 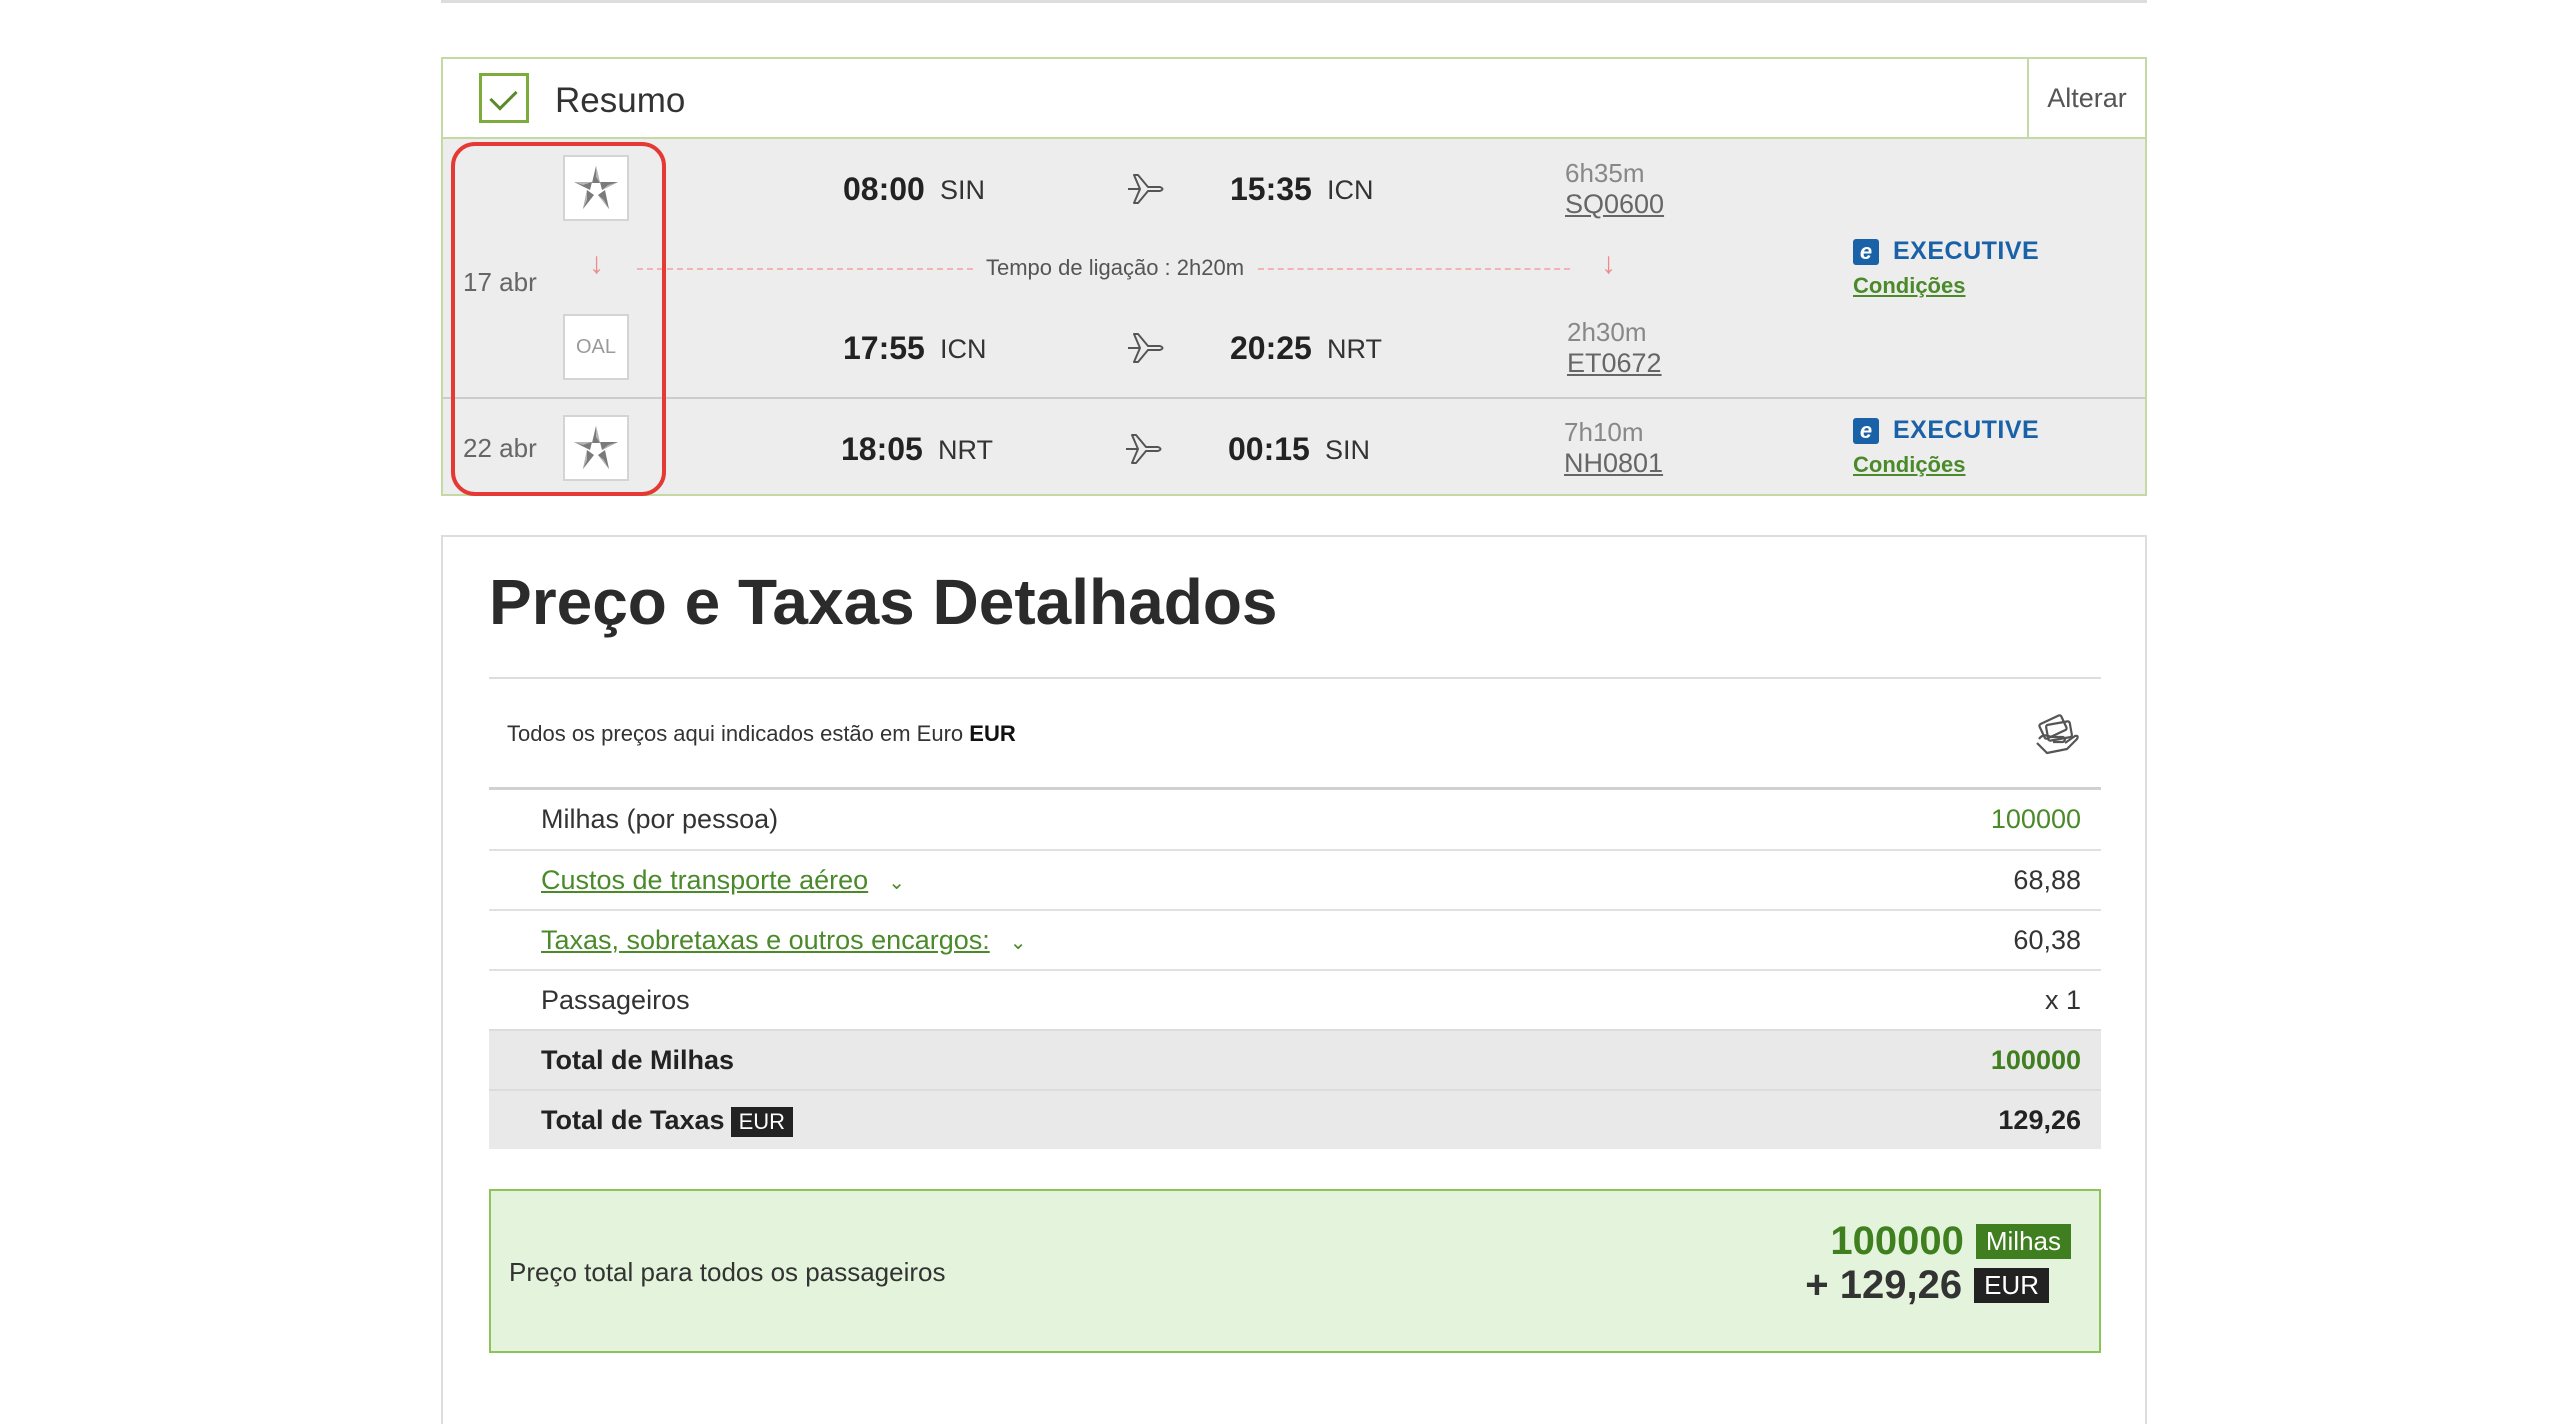 I want to click on price-title: Preço e Taxas Detalhados, so click(x=883, y=602).